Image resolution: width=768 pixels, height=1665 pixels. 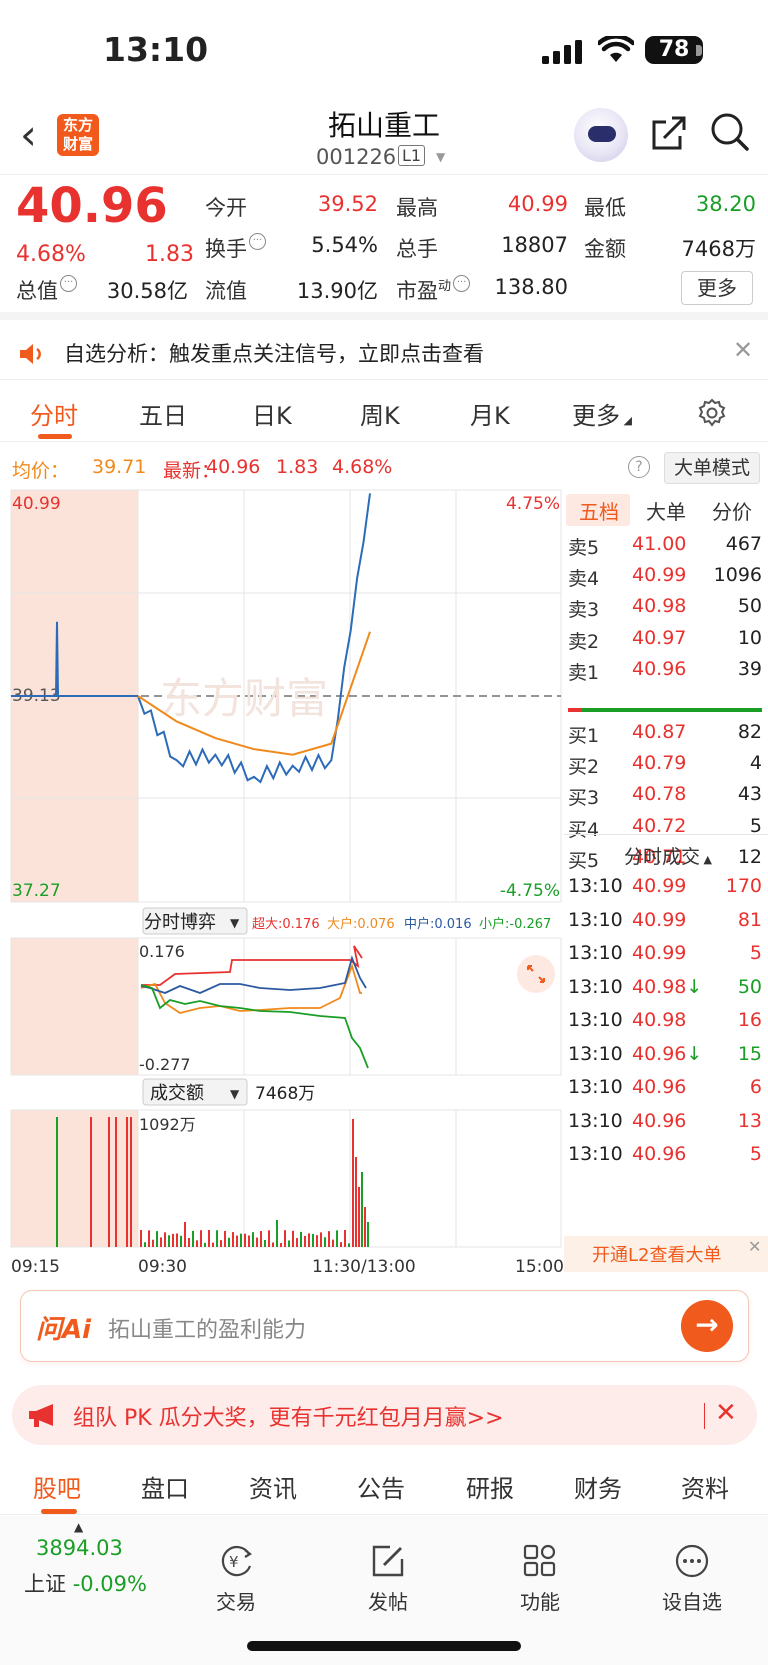 I want to click on nav-trade: ¥ 交易, so click(x=236, y=1579).